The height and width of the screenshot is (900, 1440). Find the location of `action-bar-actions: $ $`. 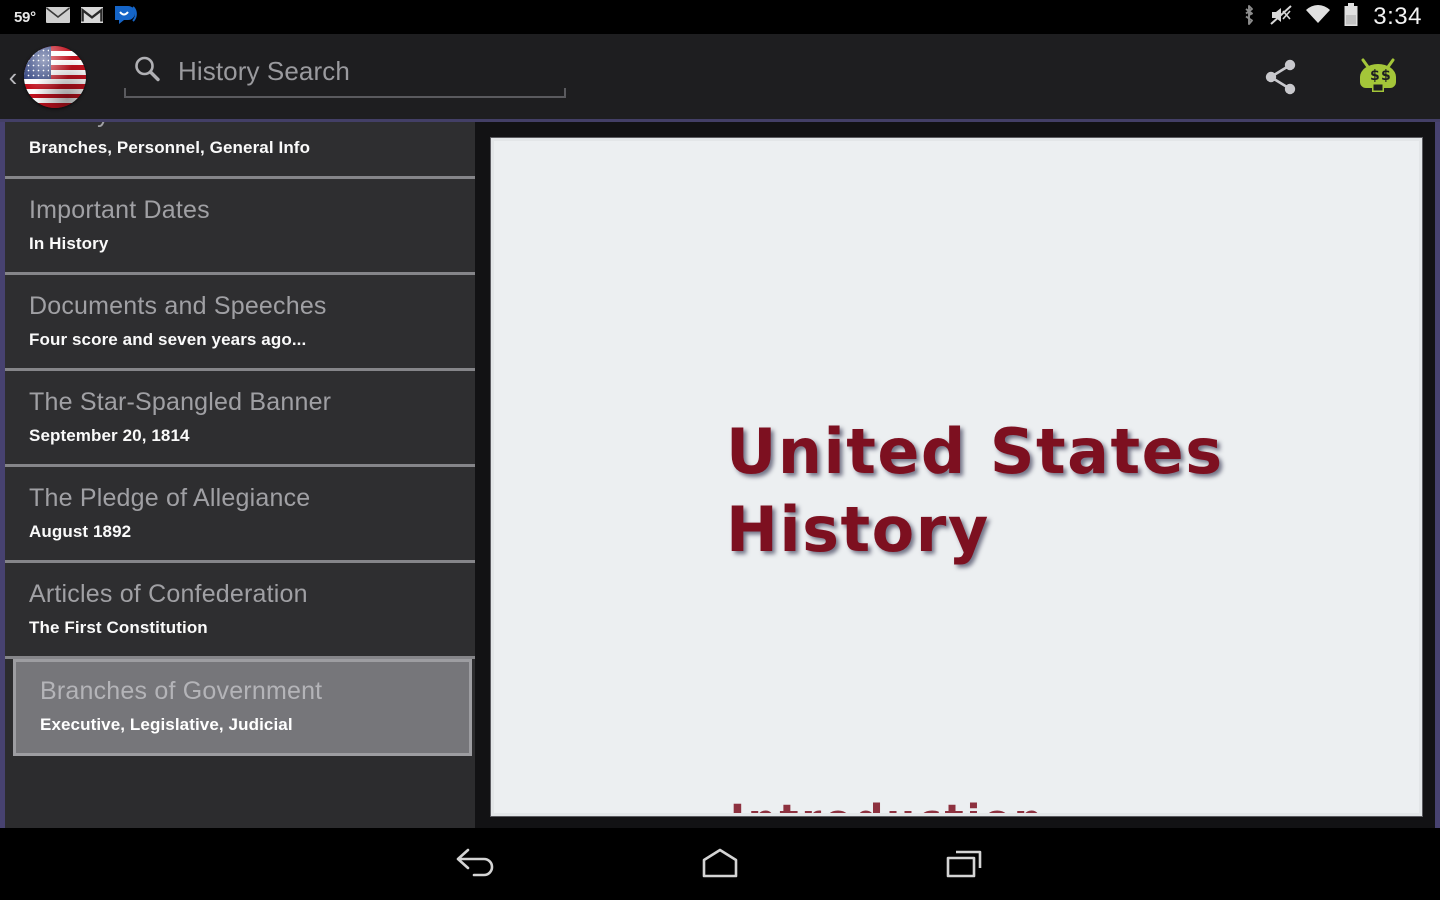

action-bar-actions: $ $ is located at coordinates (1350, 77).